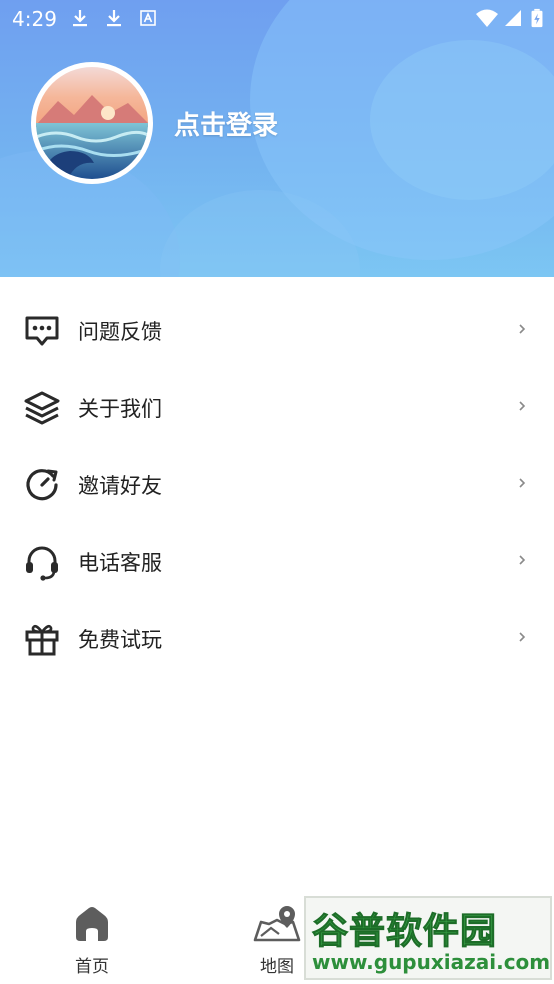 Image resolution: width=554 pixels, height=984 pixels. I want to click on login-link: 点击登录, so click(226, 123).